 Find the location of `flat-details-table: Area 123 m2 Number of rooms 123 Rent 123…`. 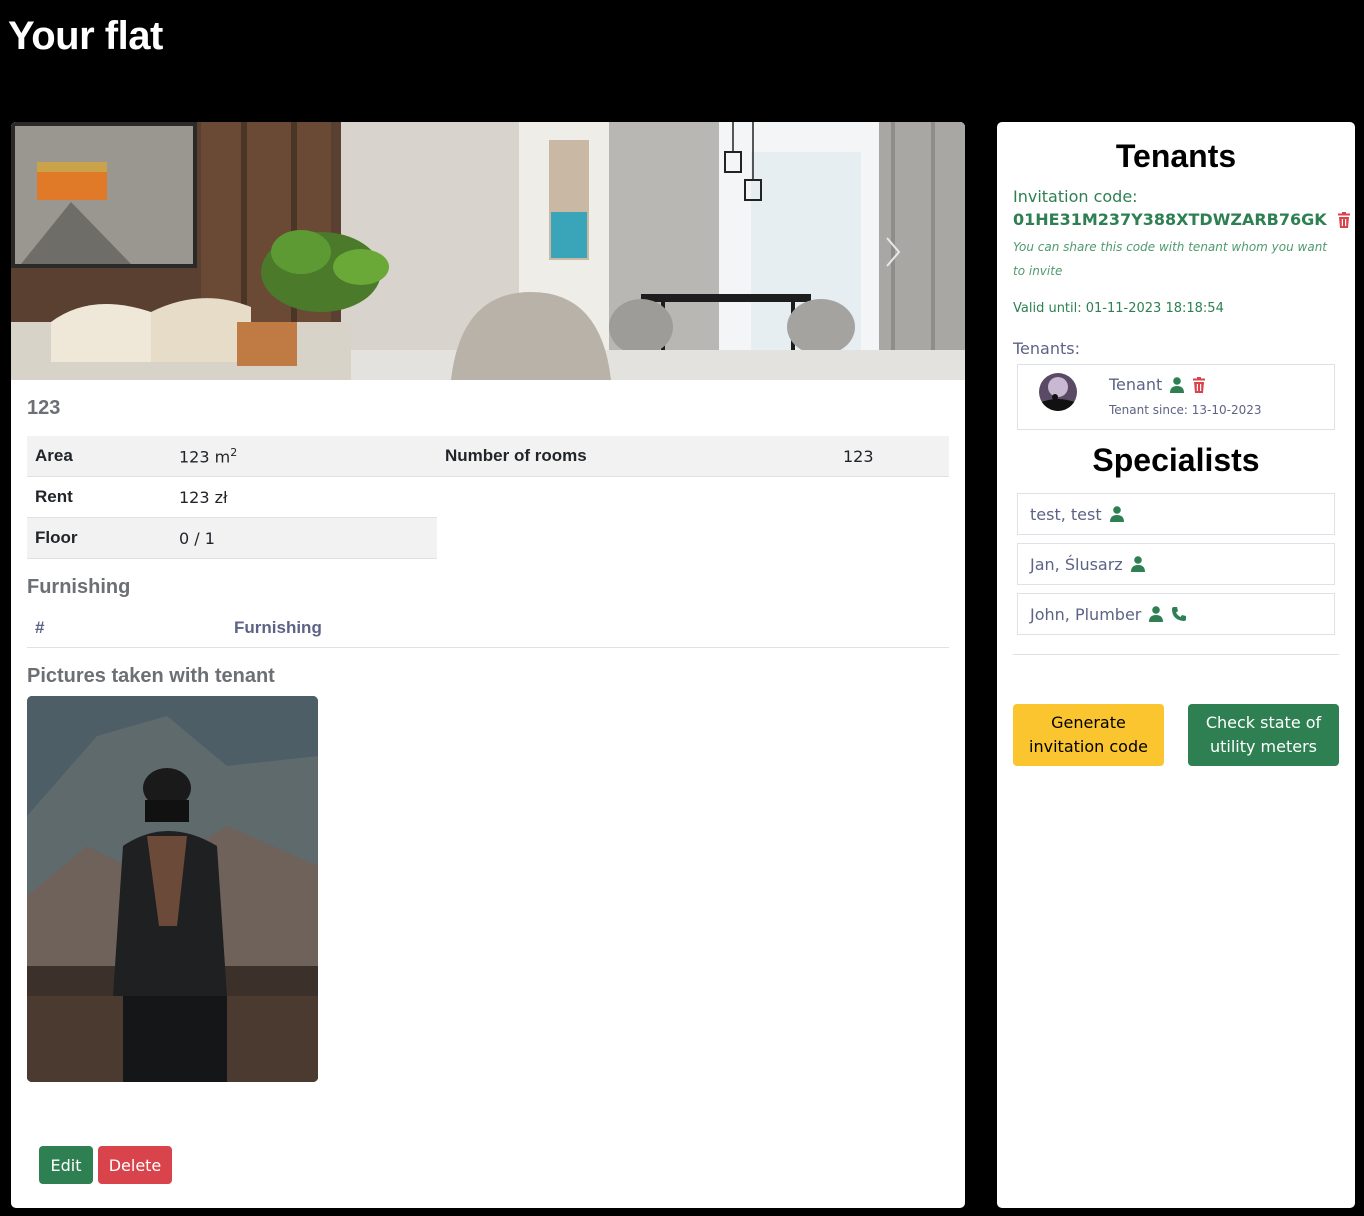

flat-details-table: Area 123 m2 Number of rooms 123 Rent 123… is located at coordinates (488, 497).